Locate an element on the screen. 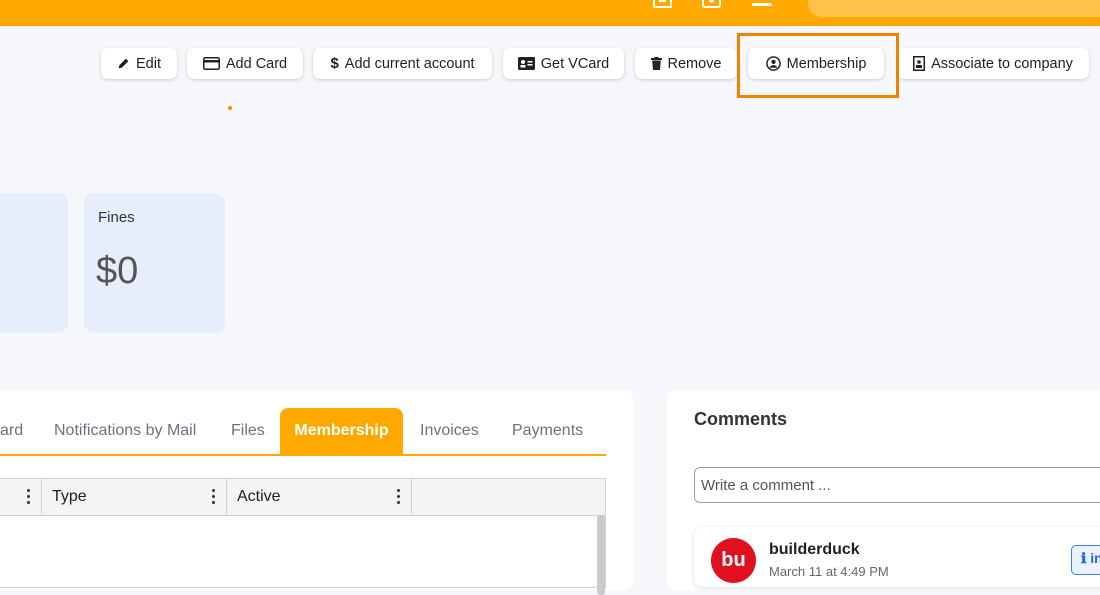 The width and height of the screenshot is (1100, 595). membership-highlight-box is located at coordinates (818, 65).